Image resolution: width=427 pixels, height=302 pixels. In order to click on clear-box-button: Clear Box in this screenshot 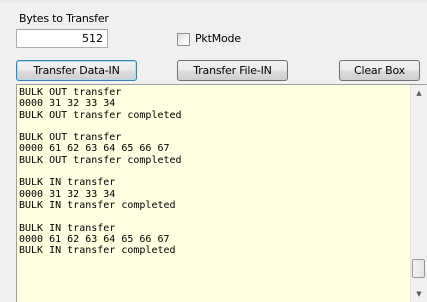, I will do `click(379, 70)`.